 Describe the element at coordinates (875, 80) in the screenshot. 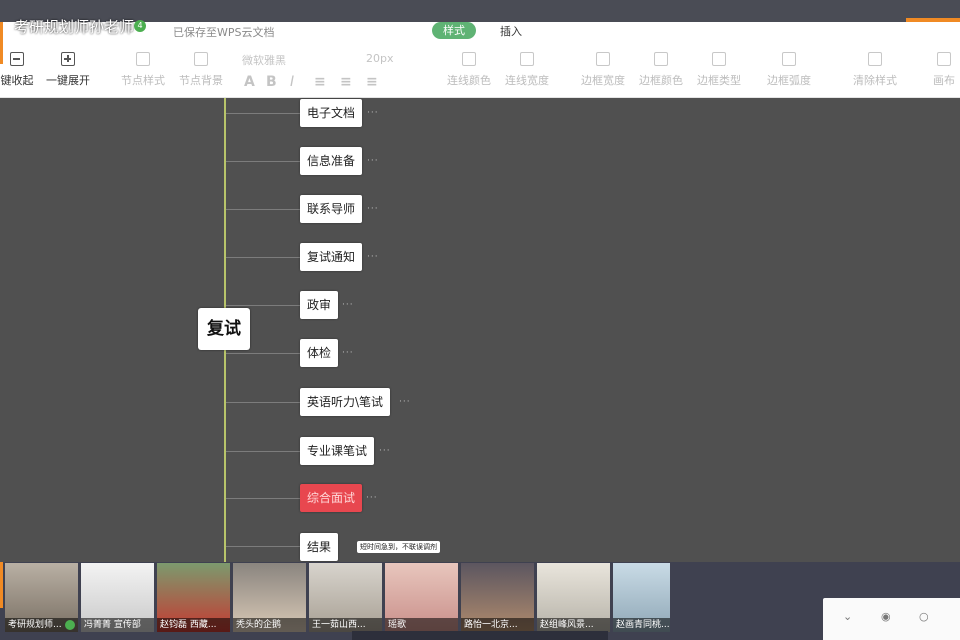

I see `clear-style-label: 清除样式` at that location.